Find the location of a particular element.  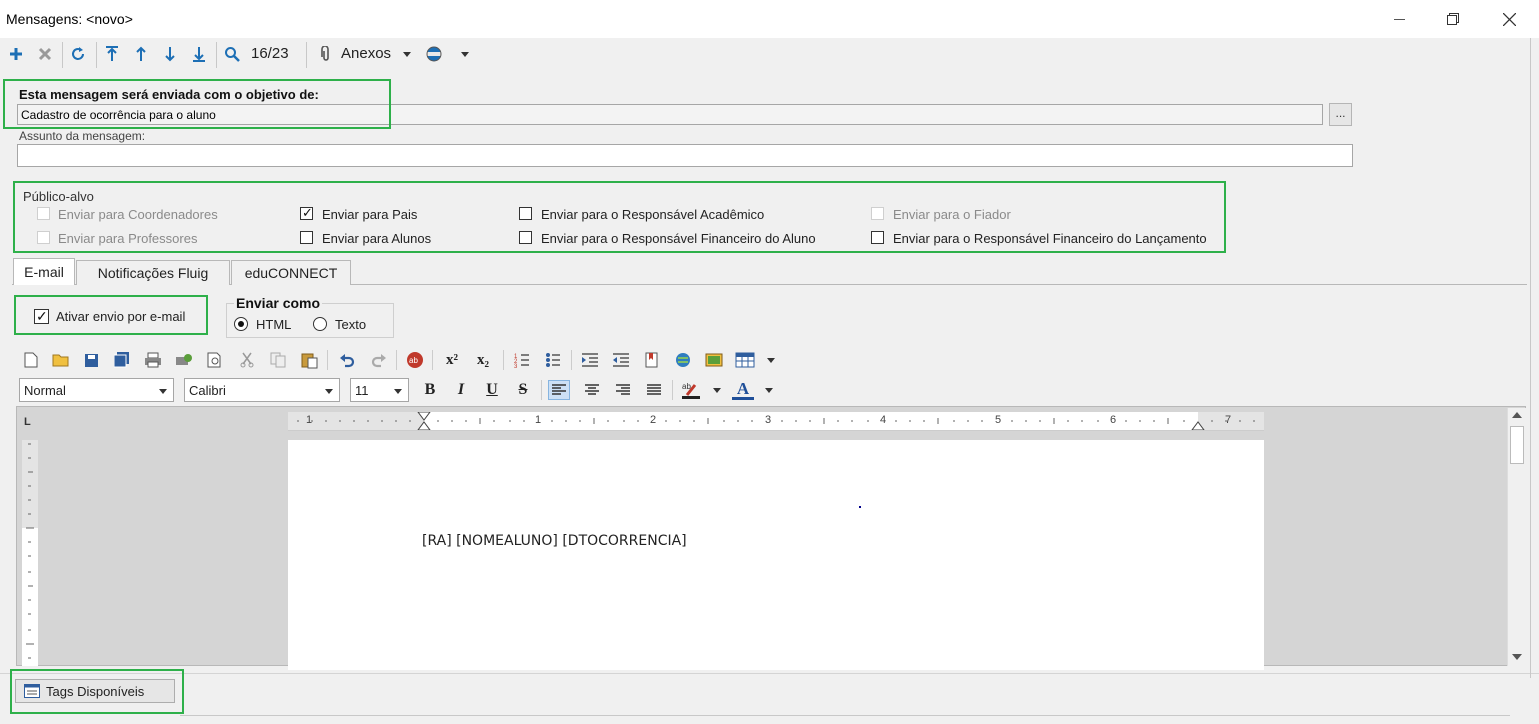

new-document-icon is located at coordinates (31, 360).